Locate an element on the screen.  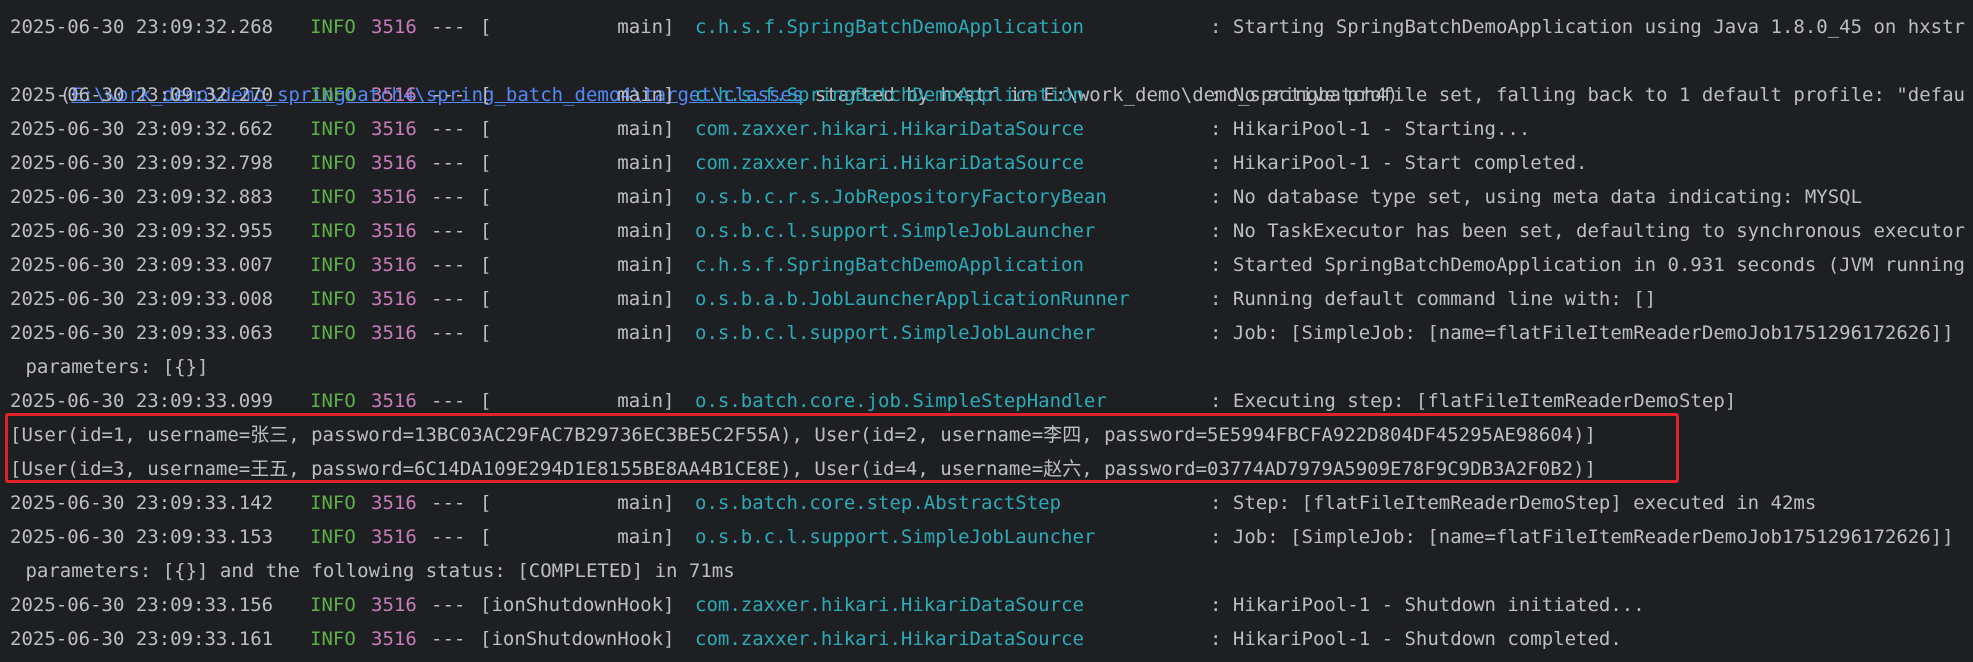
log-timestamp: 2025-06-30 23:09:33.007 is located at coordinates (142, 265).